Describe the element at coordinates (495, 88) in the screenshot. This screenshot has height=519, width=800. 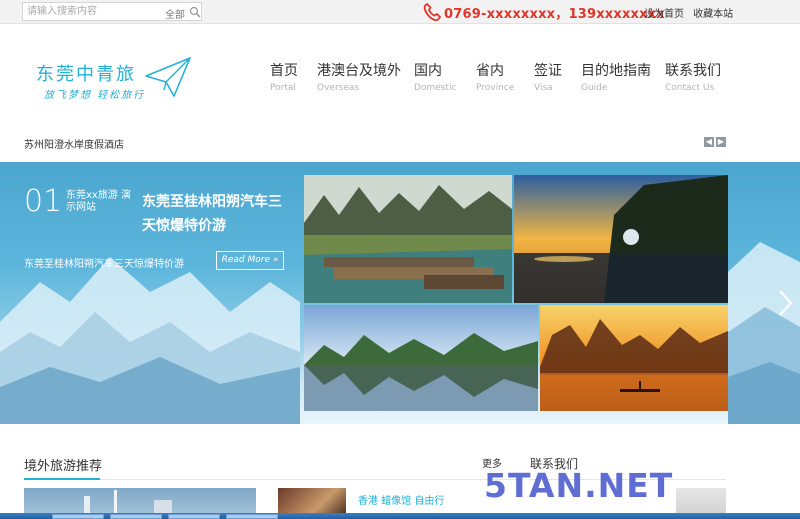
I see `nav-sublabel: Province` at that location.